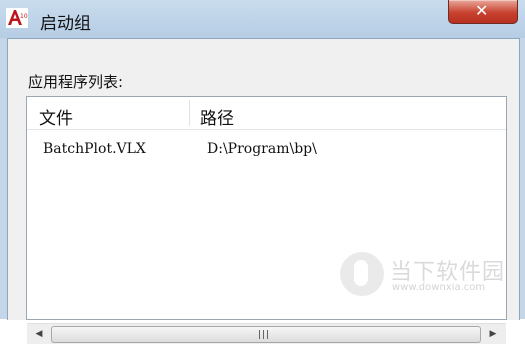 This screenshot has width=525, height=344. Describe the element at coordinates (266, 113) in the screenshot. I see `column-header: 文件 路径` at that location.